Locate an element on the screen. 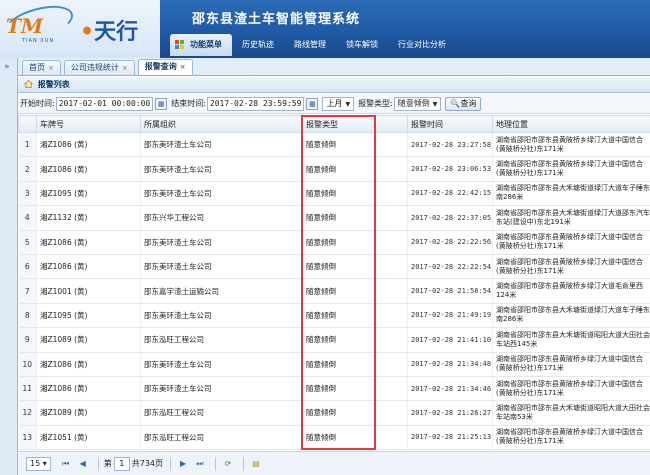 Image resolution: width=650 pixels, height=475 pixels. home-icon is located at coordinates (28, 83).